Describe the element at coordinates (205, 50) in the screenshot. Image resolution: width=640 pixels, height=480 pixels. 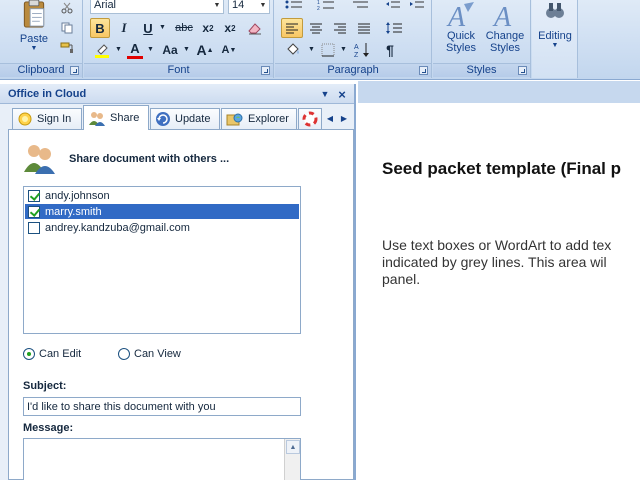
I see `grow-font-button: A ▲` at that location.